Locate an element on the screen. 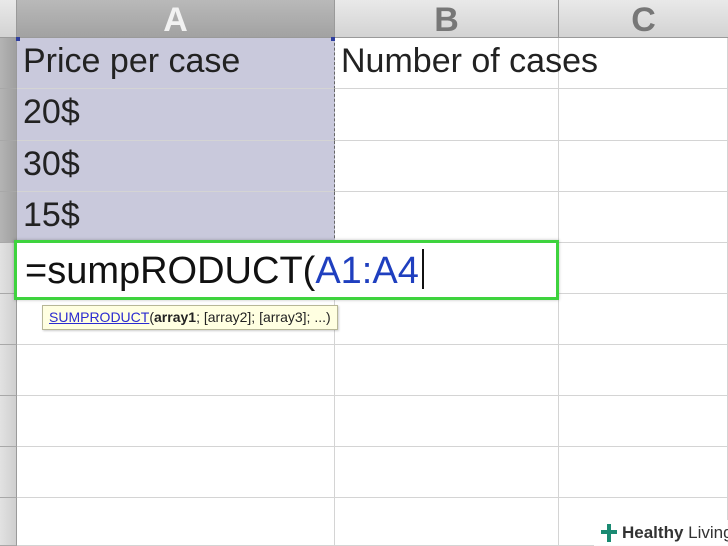  column-header-a: A is located at coordinates (176, 19).